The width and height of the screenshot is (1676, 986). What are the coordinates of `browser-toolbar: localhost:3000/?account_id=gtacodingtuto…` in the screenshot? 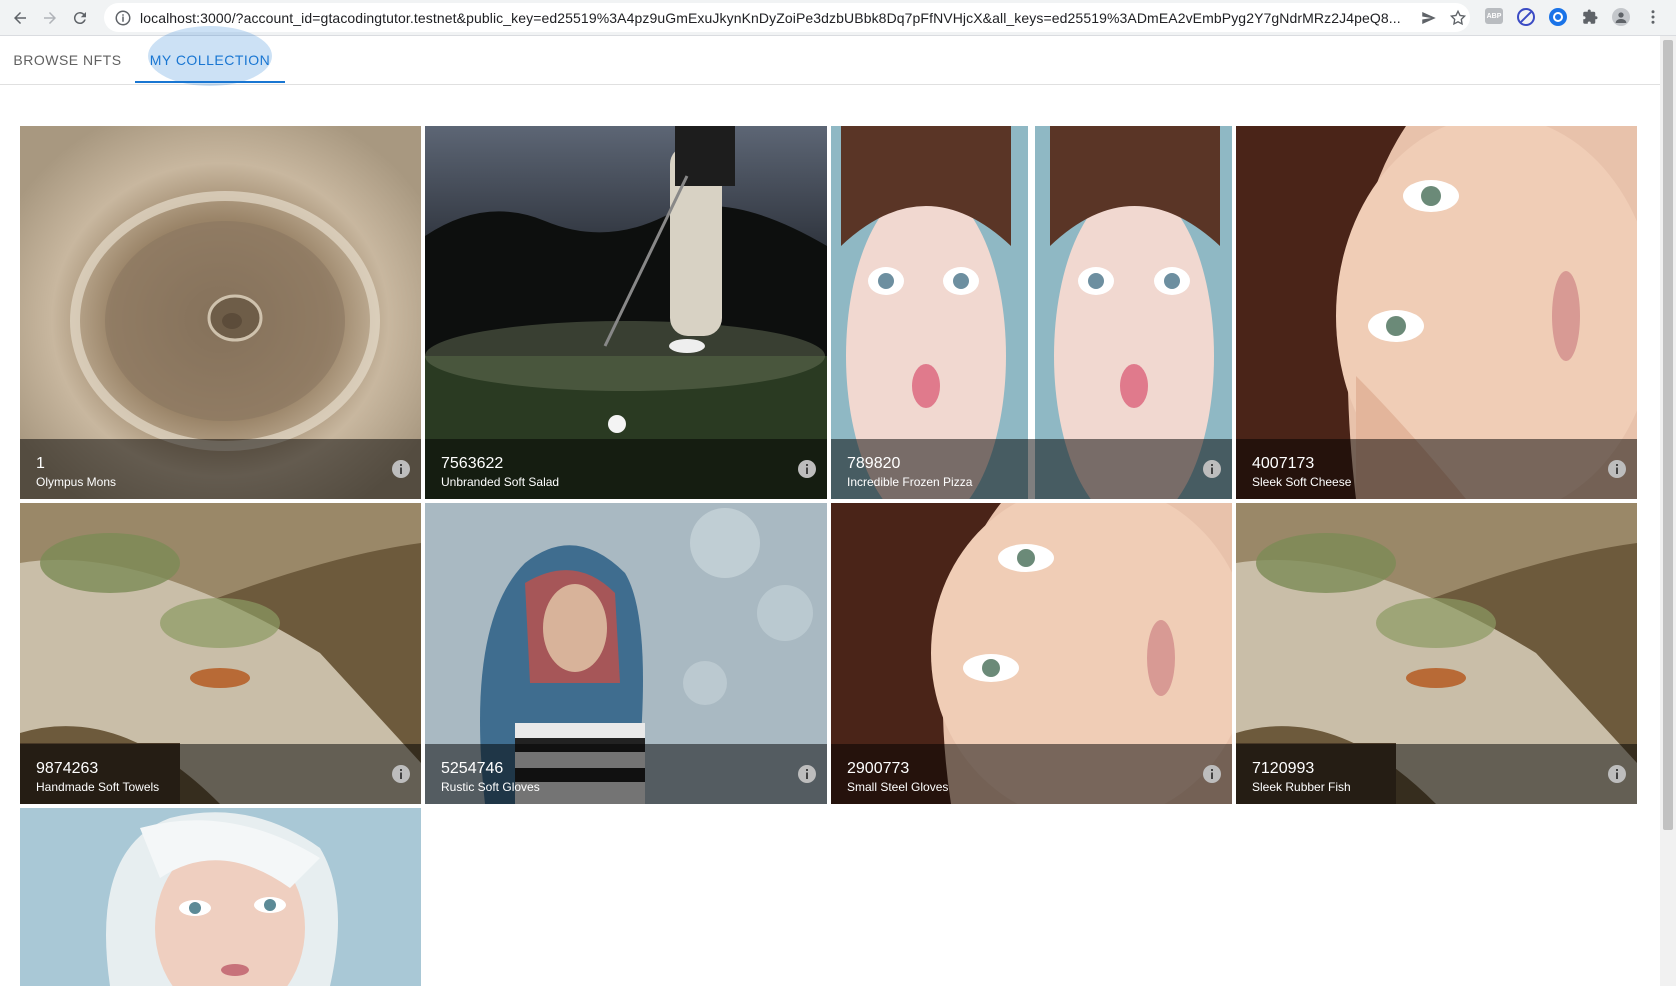 It's located at (838, 18).